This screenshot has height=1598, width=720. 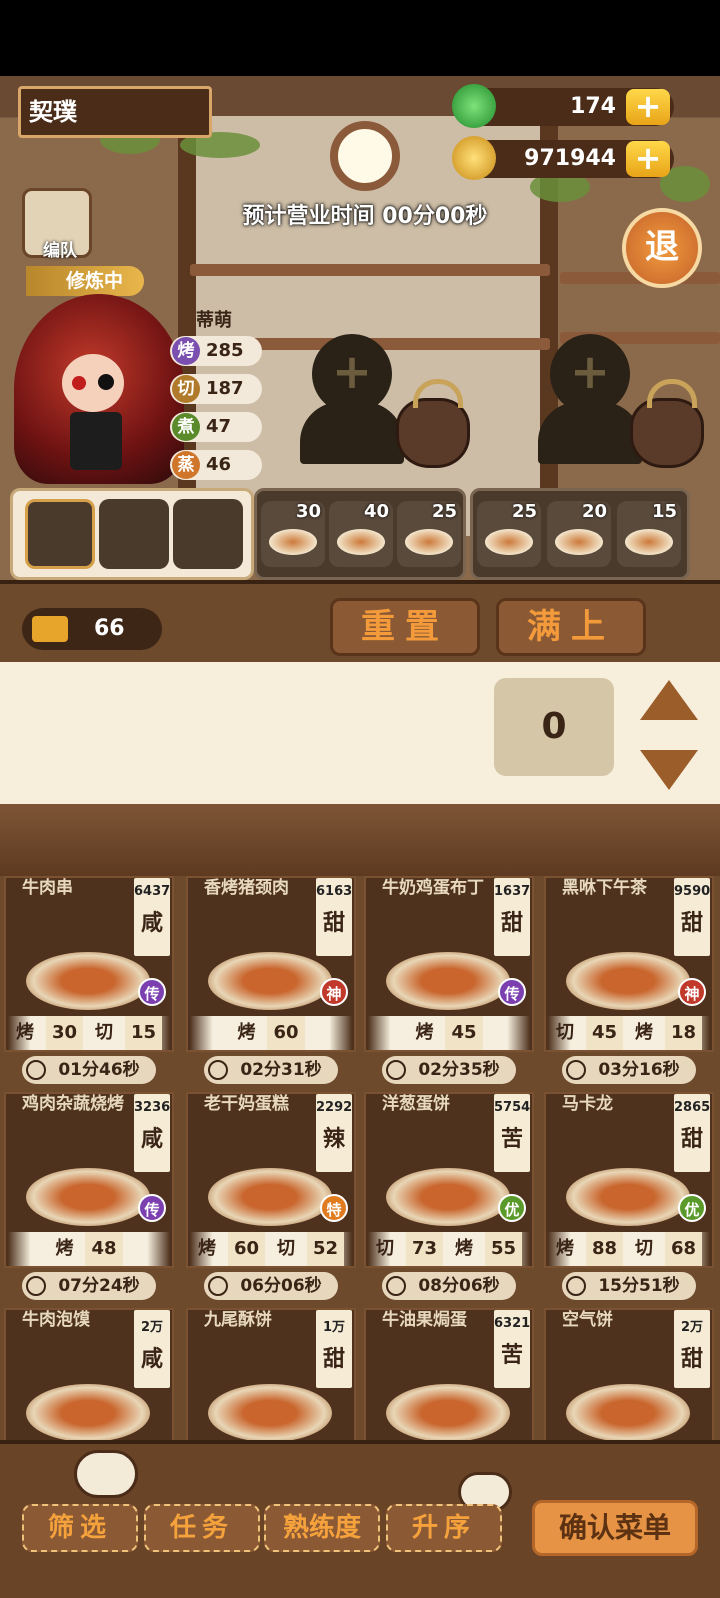 I want to click on dish-slots-group-2: 30 40 25, so click(x=360, y=534).